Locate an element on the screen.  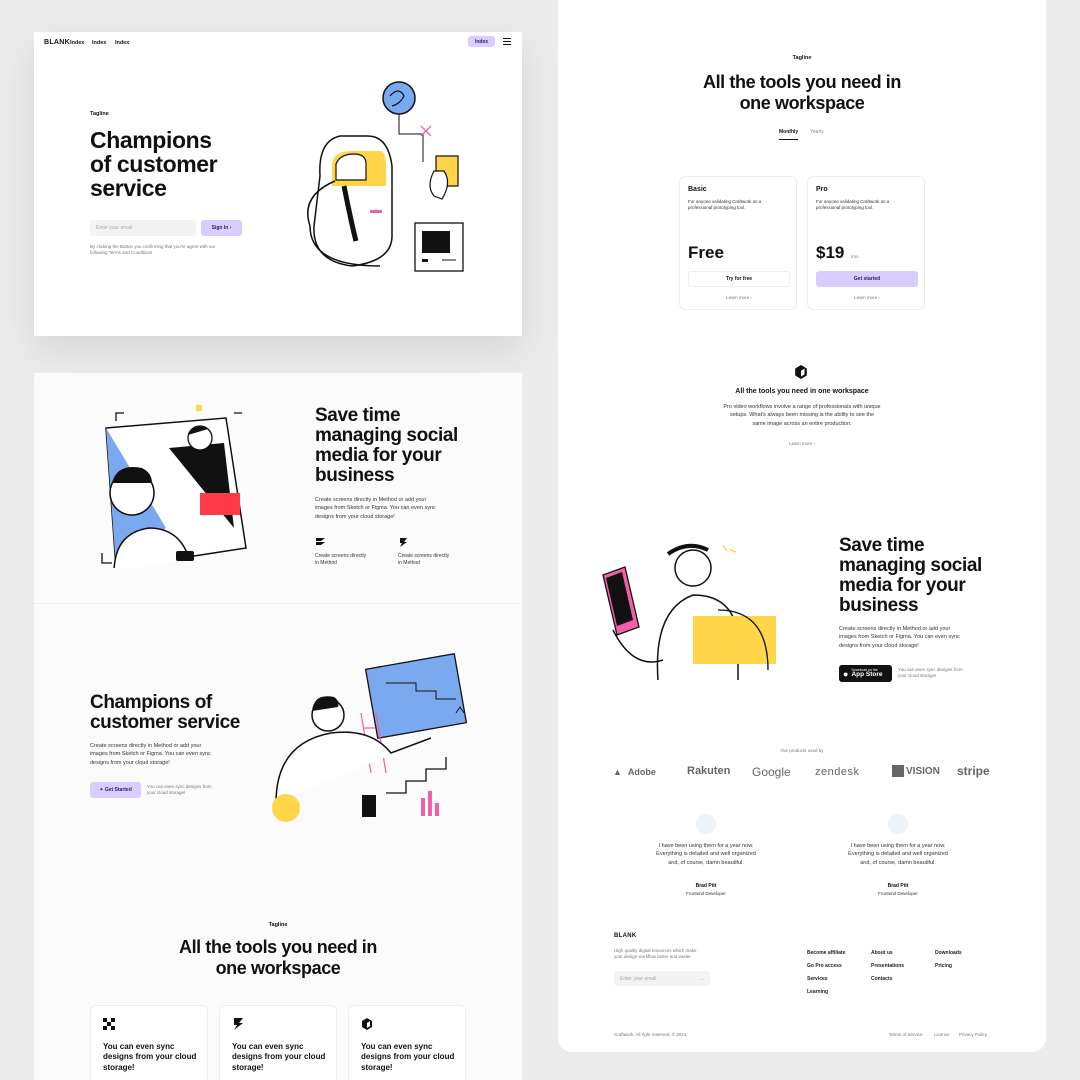
nav-link-index-2: Index is located at coordinates (99, 43).